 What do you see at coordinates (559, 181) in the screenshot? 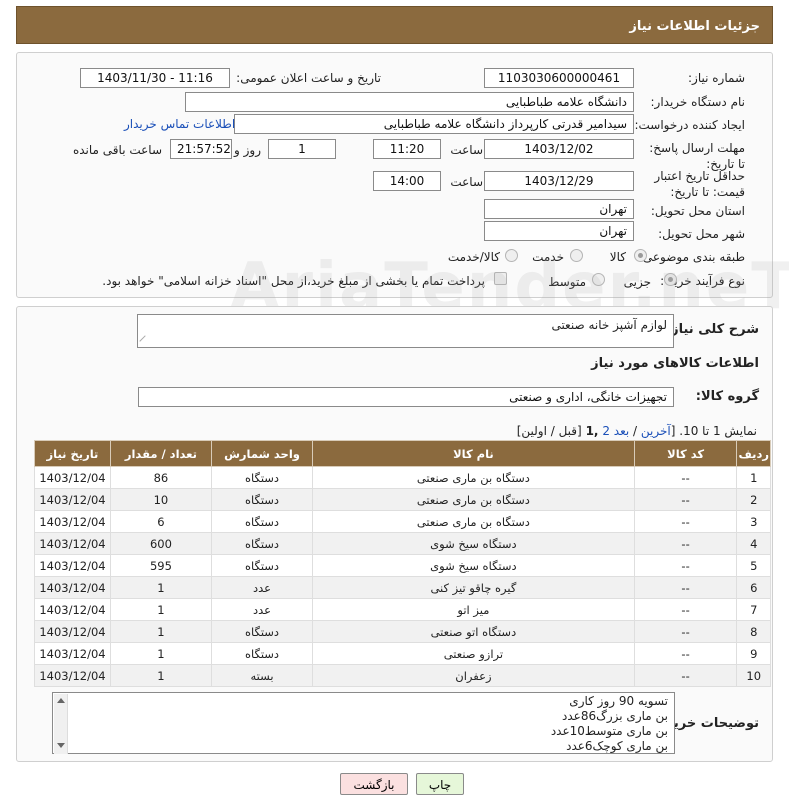
I see `validity-date-field: 1403/12/29` at bounding box center [559, 181].